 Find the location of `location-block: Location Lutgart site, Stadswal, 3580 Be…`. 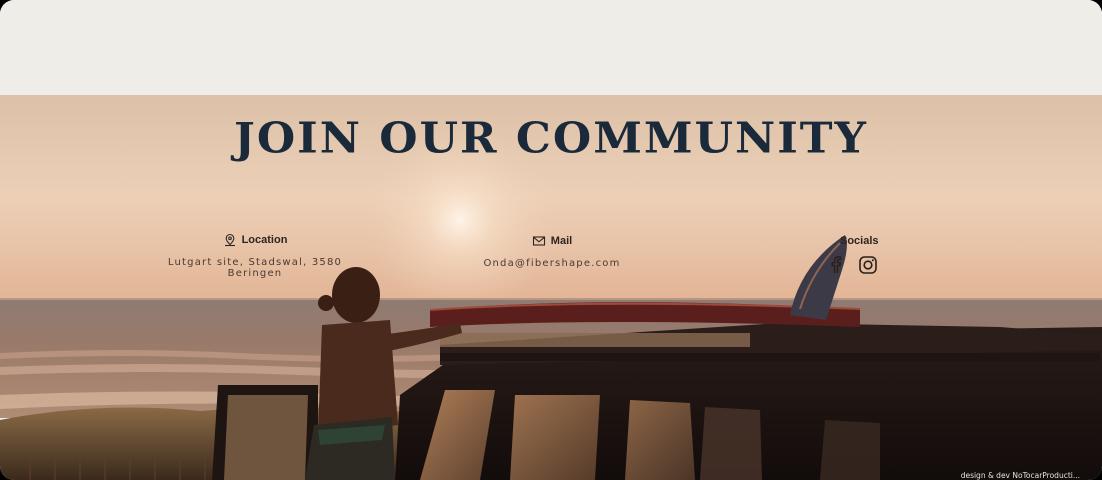

location-block: Location Lutgart site, Stadswal, 3580 Be… is located at coordinates (255, 256).